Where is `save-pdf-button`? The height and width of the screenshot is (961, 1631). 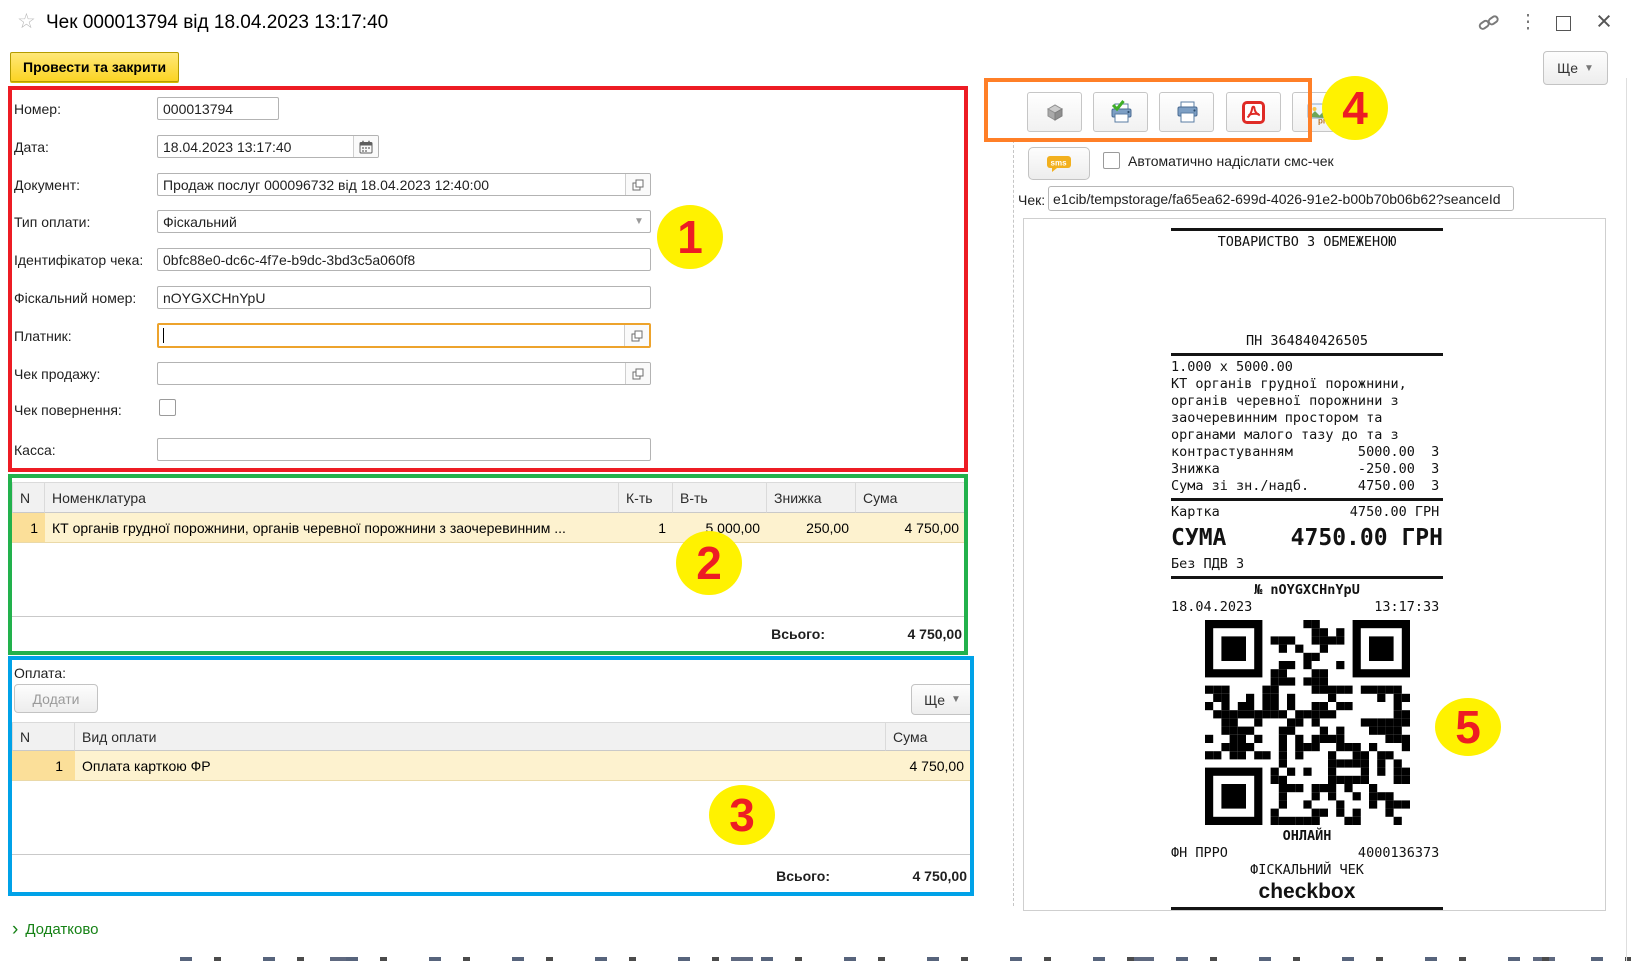
save-pdf-button is located at coordinates (1253, 112).